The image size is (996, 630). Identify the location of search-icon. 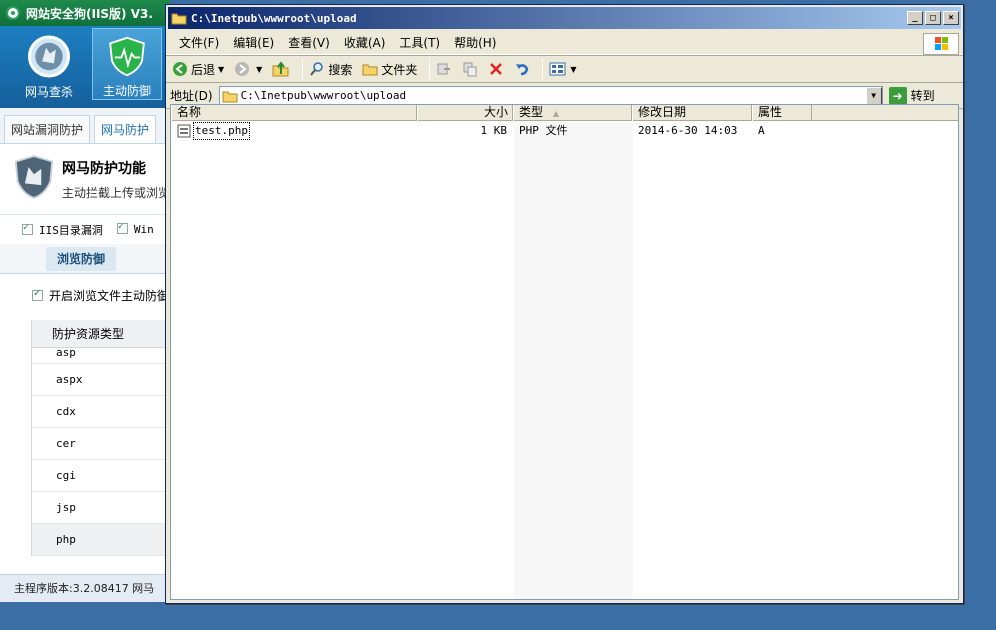
(317, 69).